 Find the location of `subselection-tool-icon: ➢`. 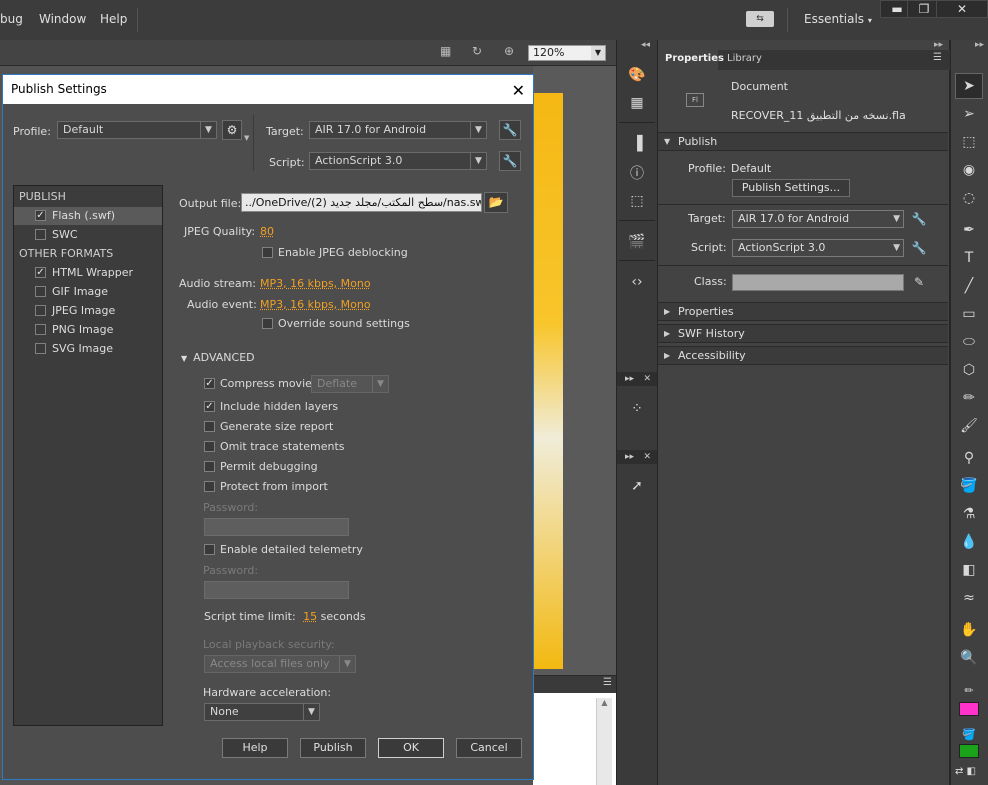

subselection-tool-icon: ➢ is located at coordinates (969, 114).